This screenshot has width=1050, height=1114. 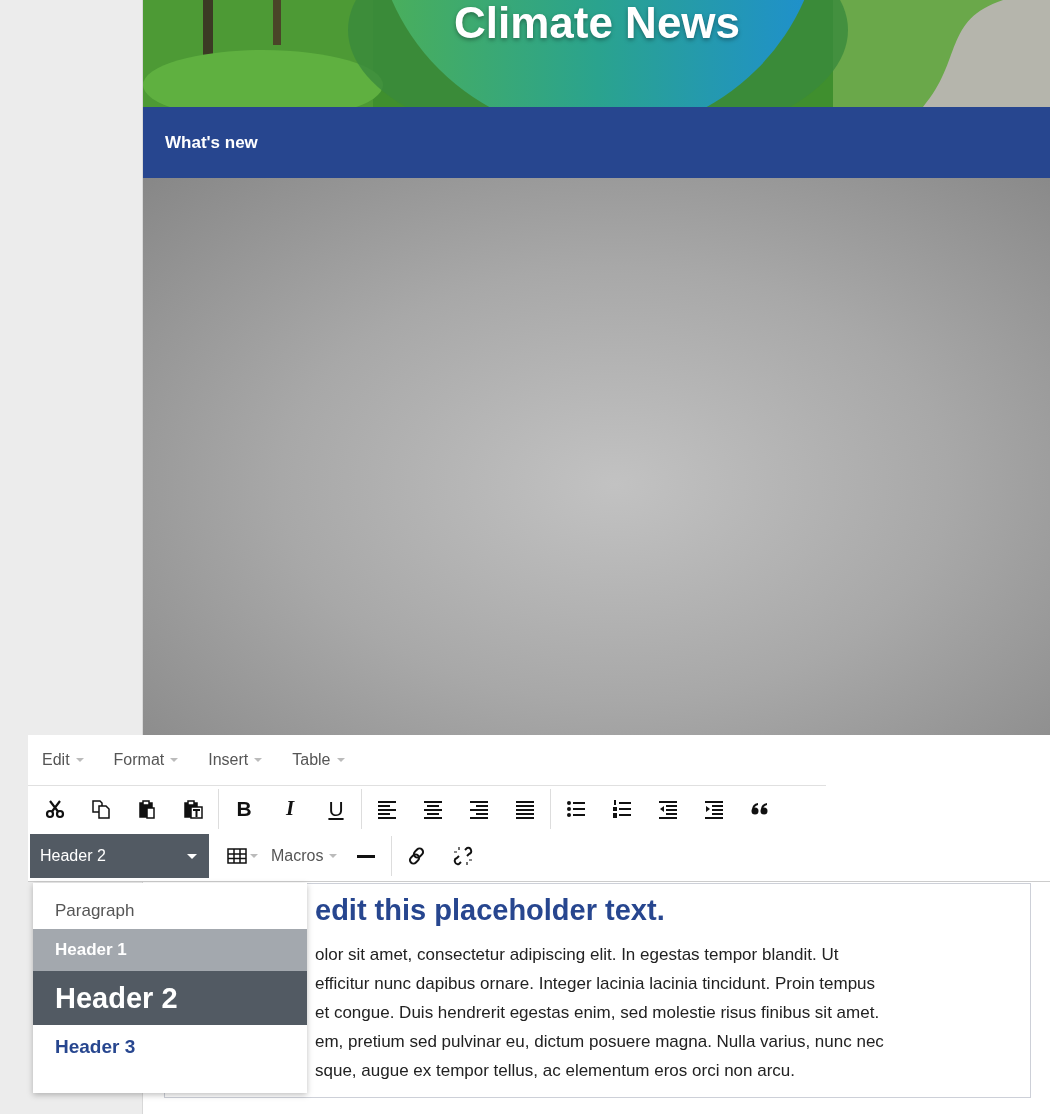 I want to click on bullet-list-icon, so click(x=576, y=808).